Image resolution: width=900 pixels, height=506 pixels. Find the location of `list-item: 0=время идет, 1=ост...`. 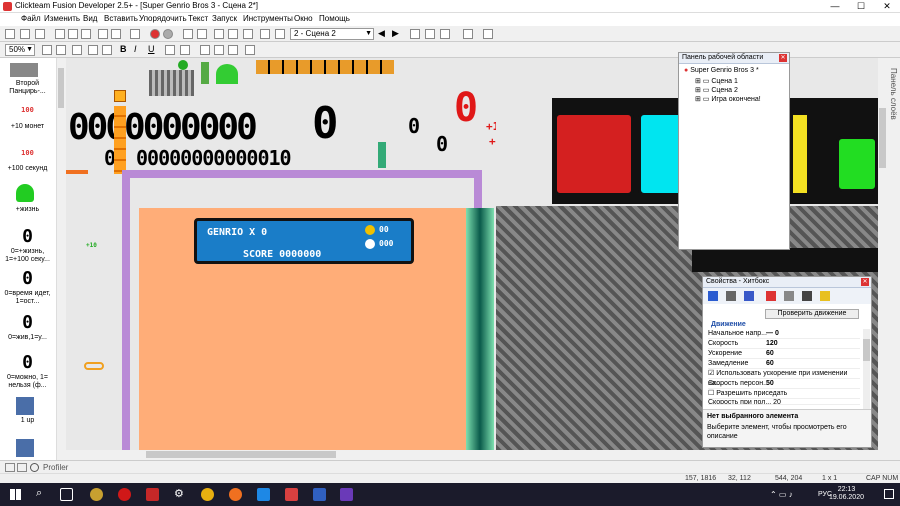

list-item: 0=время идет, 1=ост... is located at coordinates (27, 298).